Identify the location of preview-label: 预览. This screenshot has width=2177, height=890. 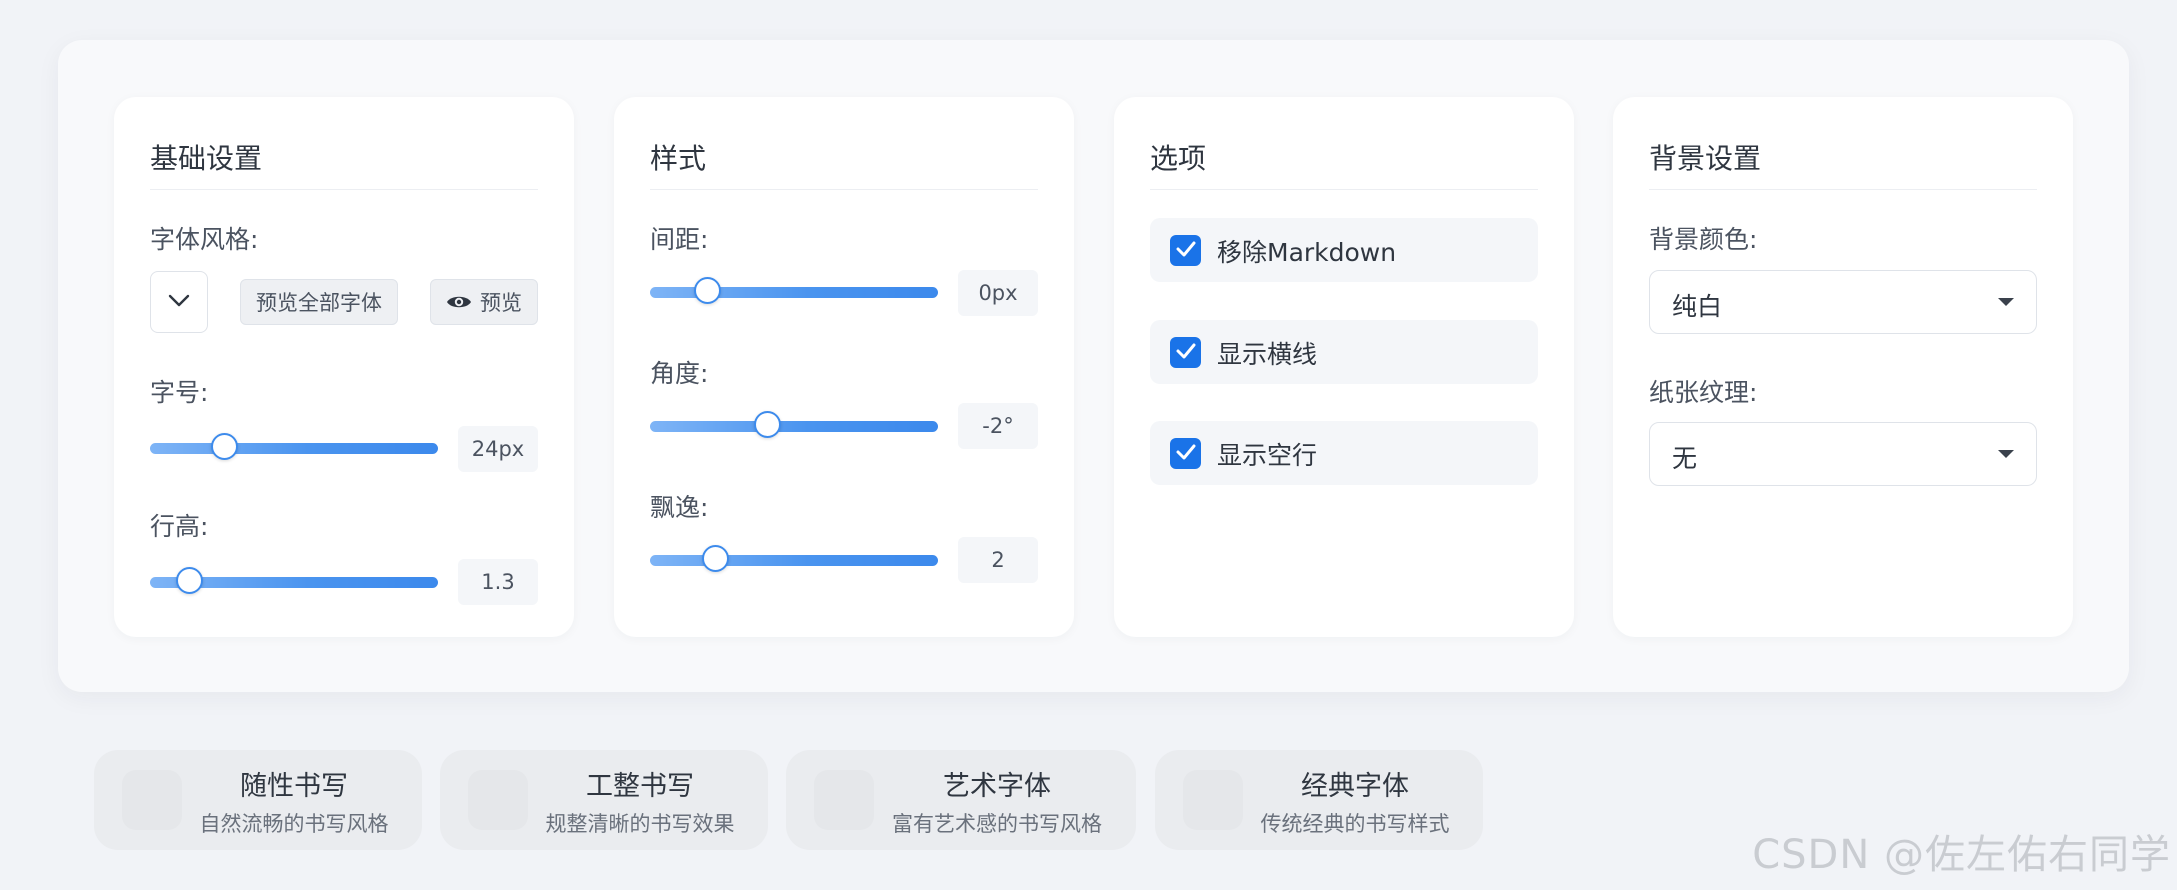
(501, 303).